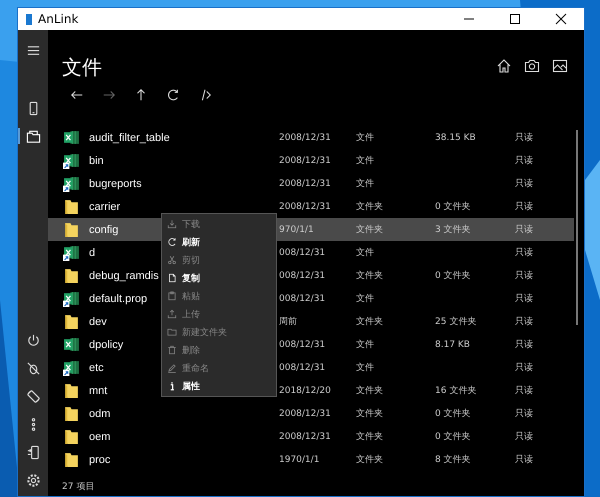  What do you see at coordinates (172, 350) in the screenshot?
I see `trash-icon` at bounding box center [172, 350].